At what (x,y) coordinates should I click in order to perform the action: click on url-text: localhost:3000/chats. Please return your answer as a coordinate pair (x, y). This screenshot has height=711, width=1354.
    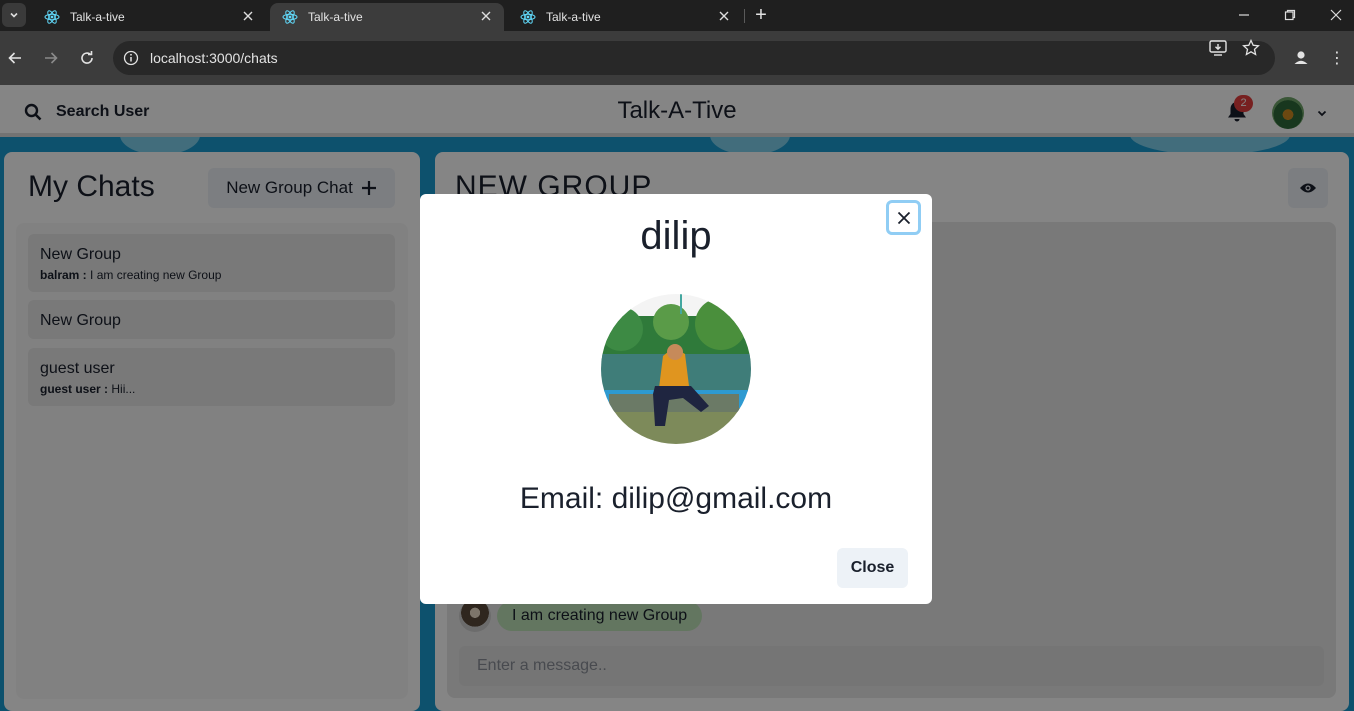
    Looking at the image, I should click on (214, 58).